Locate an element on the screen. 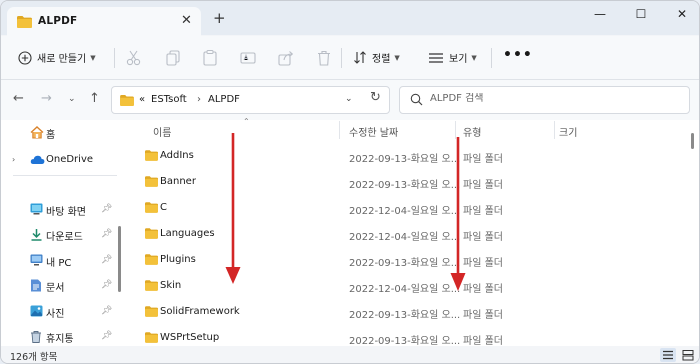 The height and width of the screenshot is (364, 700). file-row: Plugins 2022-09-13-화요일 오... 파일 폴더 is located at coordinates (409, 261).